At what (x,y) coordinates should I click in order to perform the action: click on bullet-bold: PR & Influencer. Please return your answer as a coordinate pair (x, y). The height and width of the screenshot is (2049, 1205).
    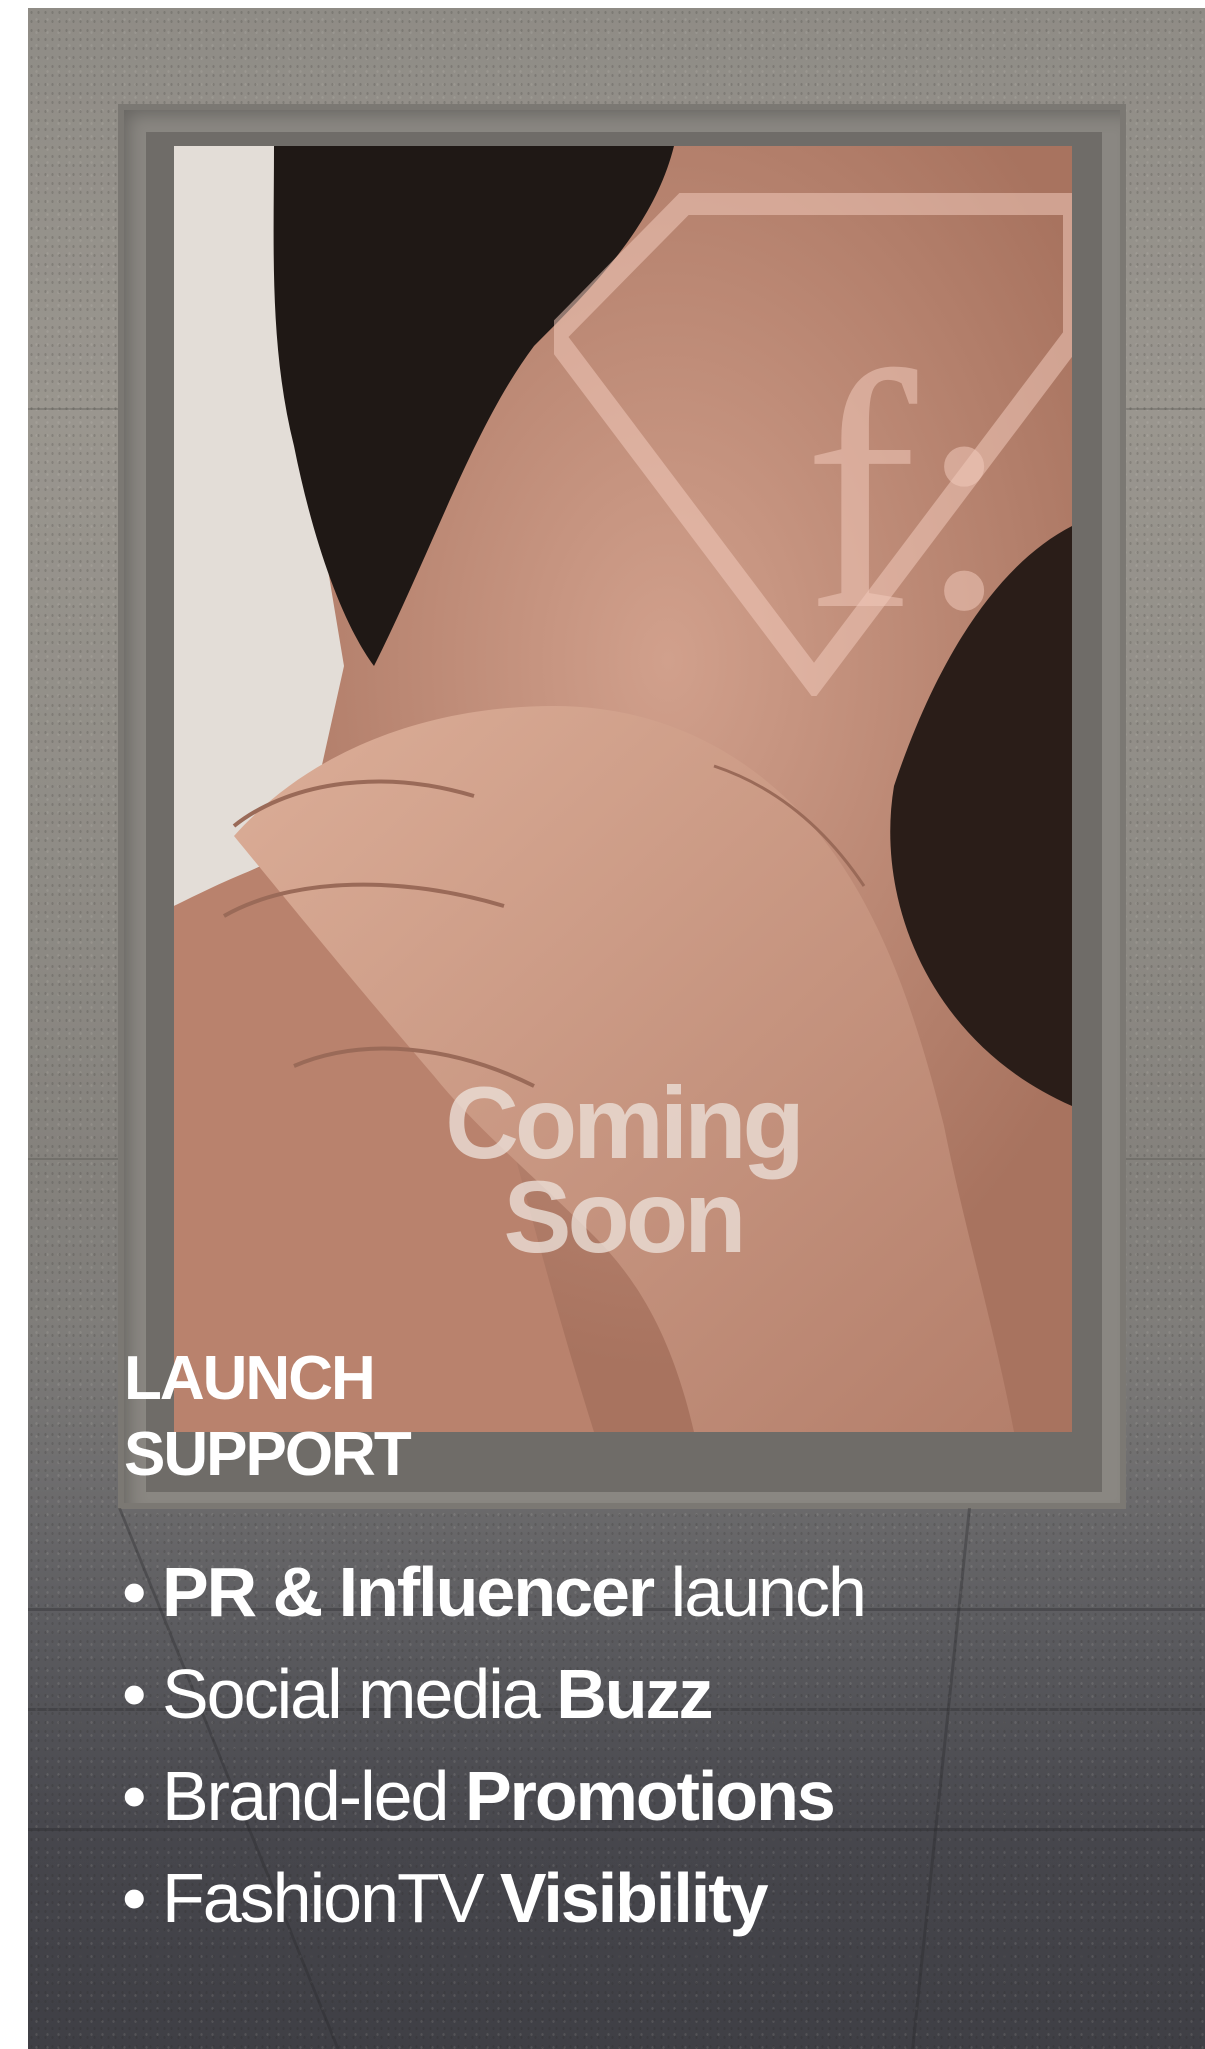
    Looking at the image, I should click on (408, 1592).